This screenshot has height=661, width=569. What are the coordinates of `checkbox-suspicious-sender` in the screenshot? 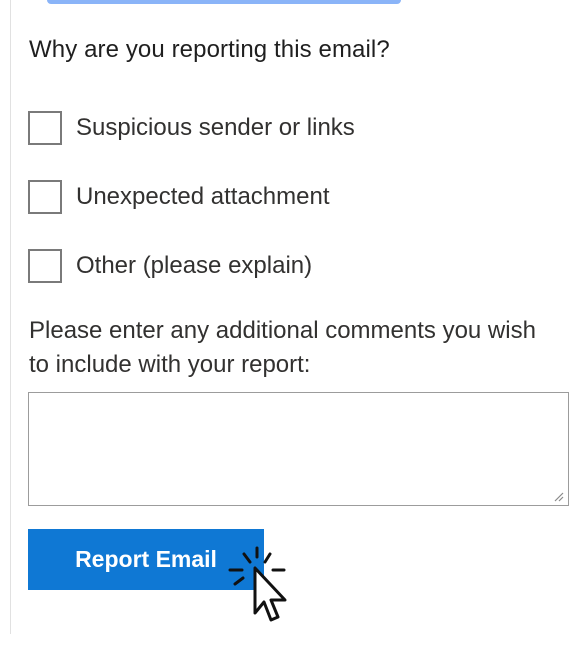 It's located at (45, 128).